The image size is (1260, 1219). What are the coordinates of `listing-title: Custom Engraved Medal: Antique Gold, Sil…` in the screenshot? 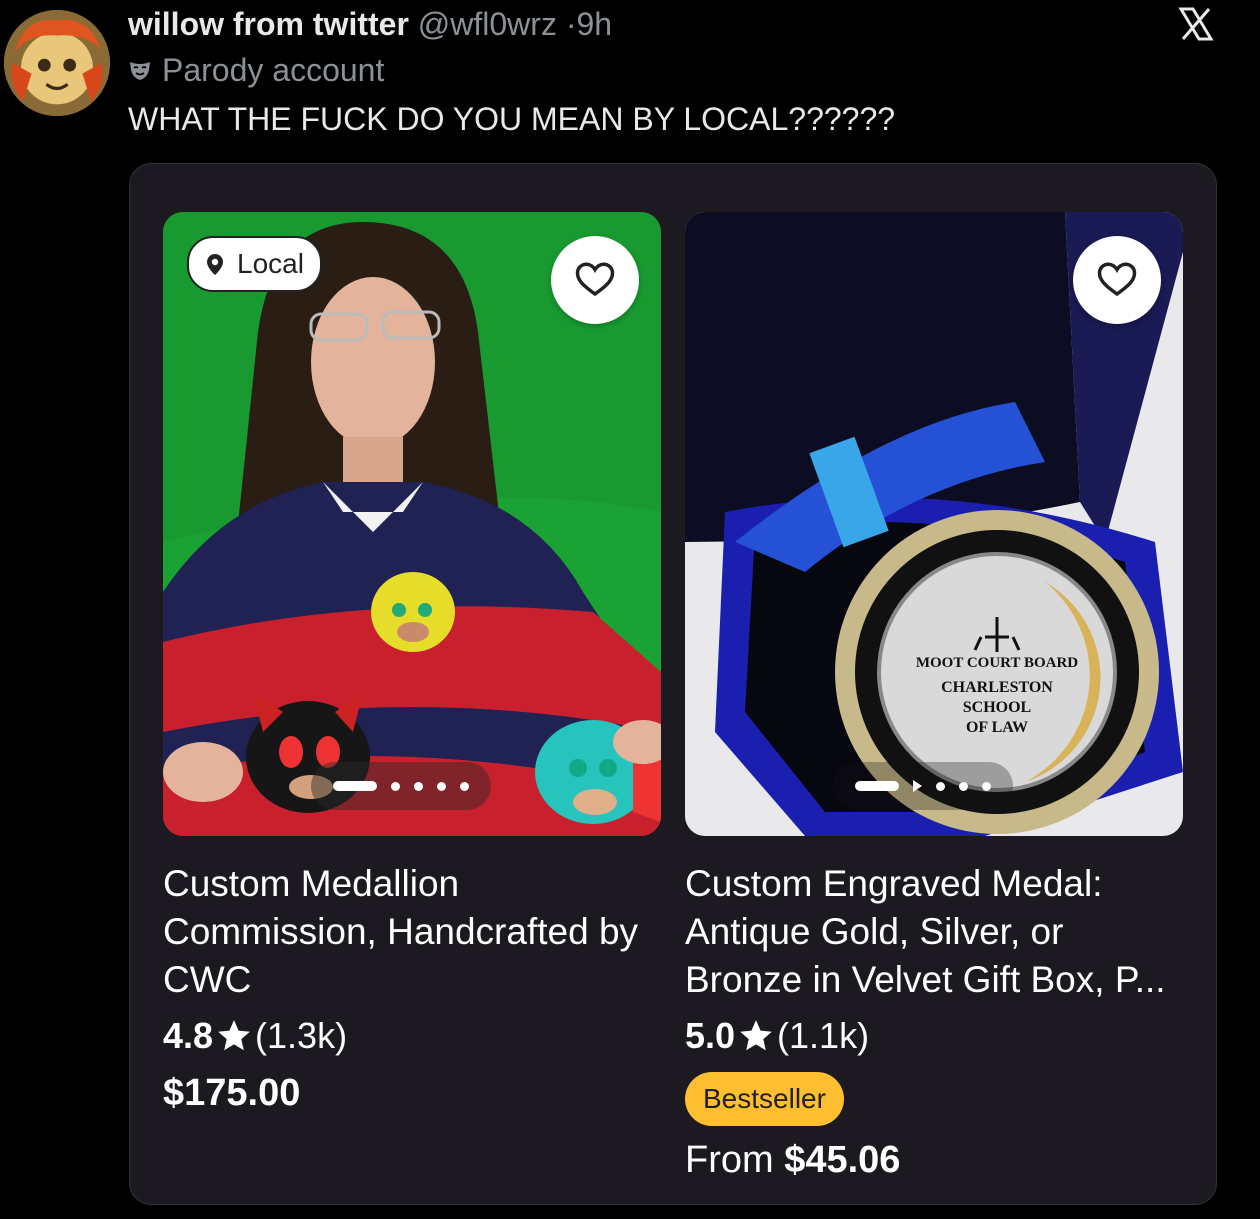 It's located at (934, 932).